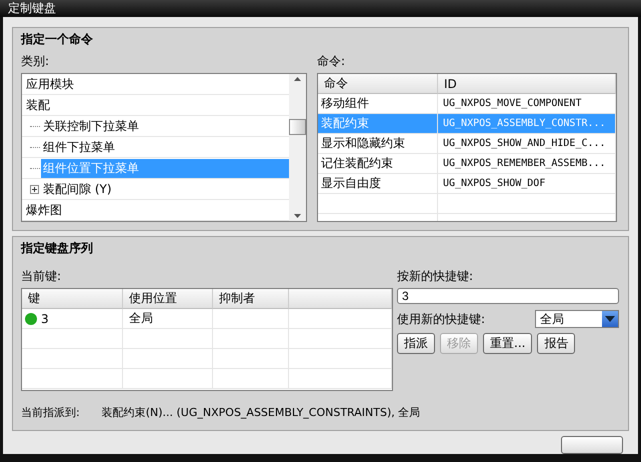 The width and height of the screenshot is (641, 462). Describe the element at coordinates (297, 127) in the screenshot. I see `scroll-thumb` at that location.